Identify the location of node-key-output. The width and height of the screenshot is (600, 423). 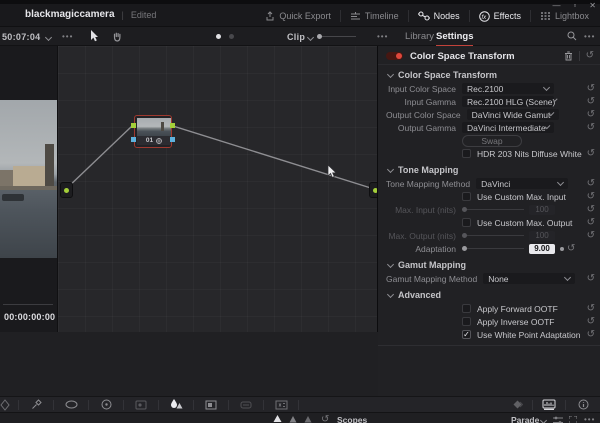
(172, 139).